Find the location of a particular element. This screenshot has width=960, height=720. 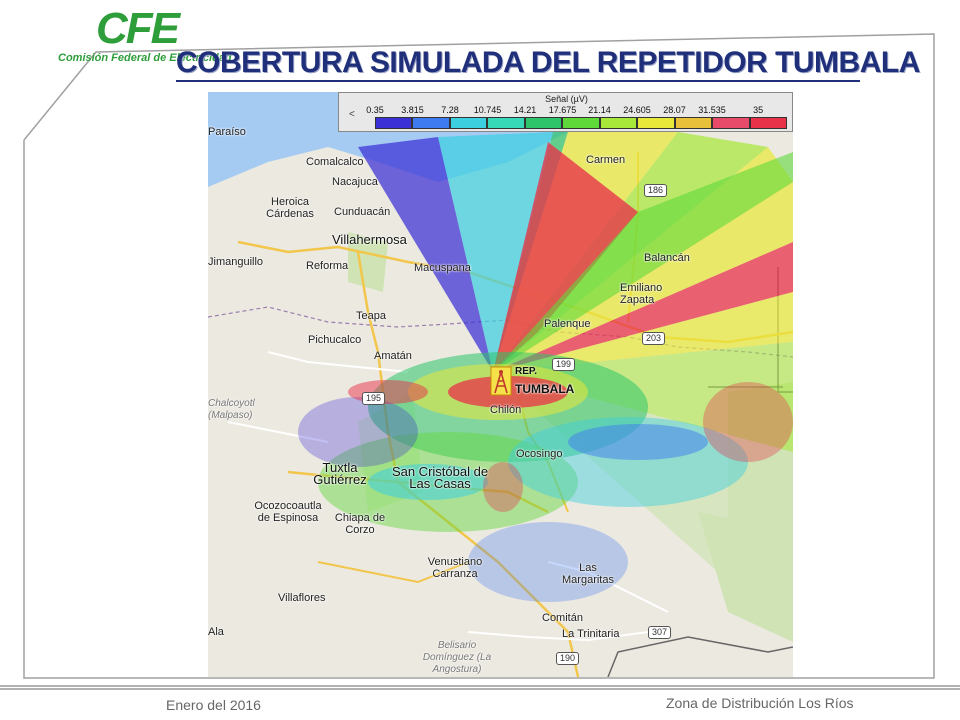

legend-value: 35 is located at coordinates (758, 110).